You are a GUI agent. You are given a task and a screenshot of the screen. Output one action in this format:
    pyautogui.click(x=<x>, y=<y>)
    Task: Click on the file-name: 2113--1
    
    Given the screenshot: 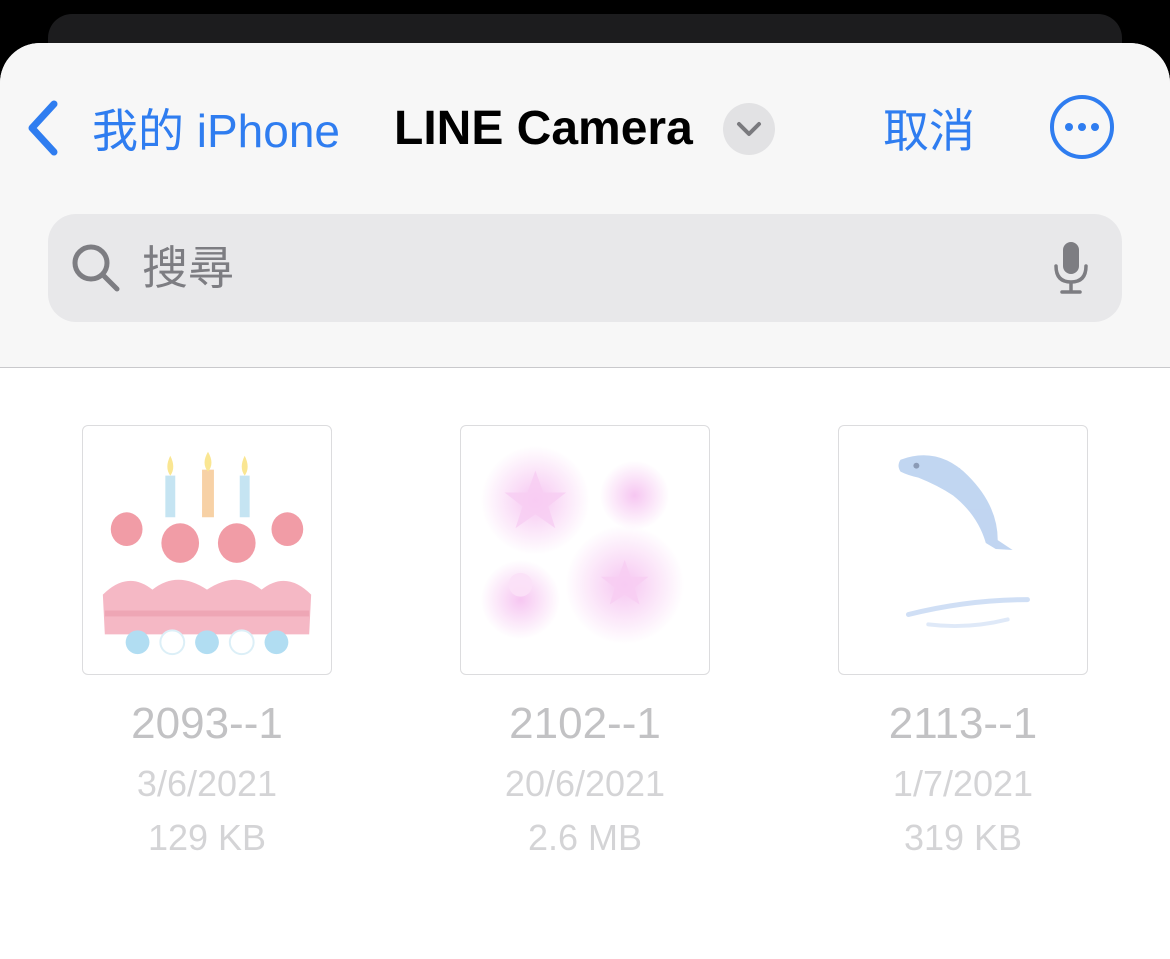 What is the action you would take?
    pyautogui.click(x=963, y=723)
    